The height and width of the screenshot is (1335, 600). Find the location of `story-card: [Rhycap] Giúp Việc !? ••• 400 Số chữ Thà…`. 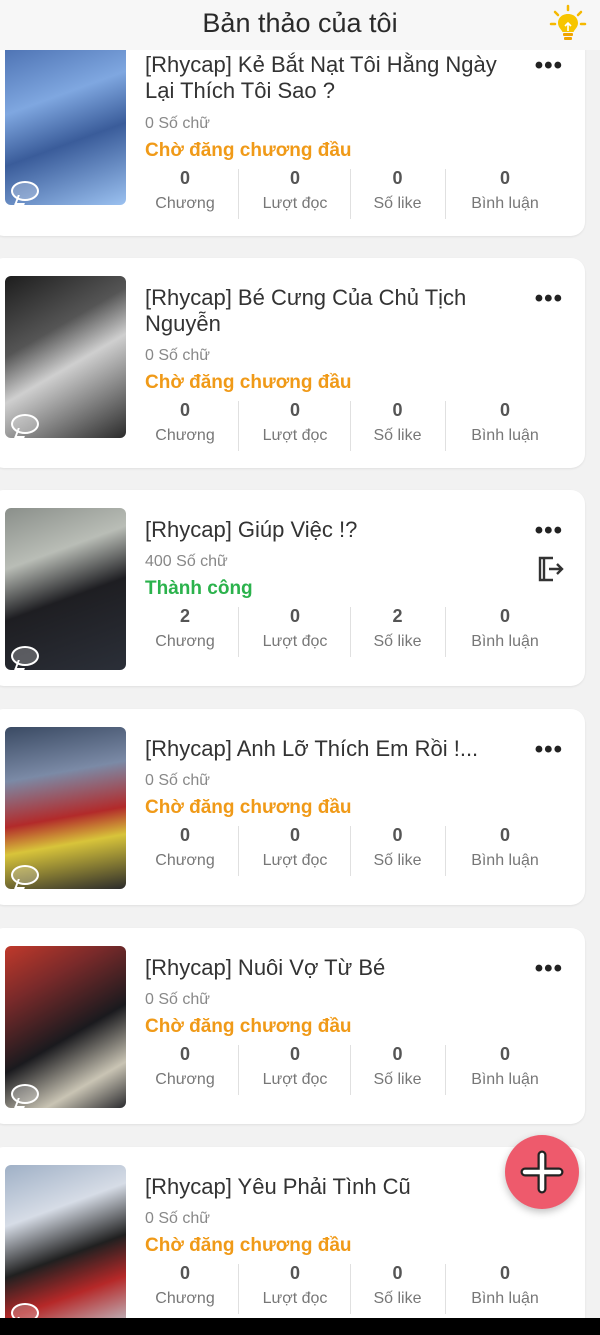

story-card: [Rhycap] Giúp Việc !? ••• 400 Số chữ Thà… is located at coordinates (292, 588).